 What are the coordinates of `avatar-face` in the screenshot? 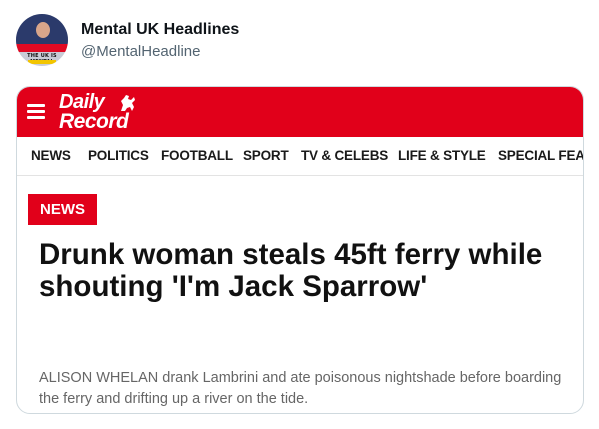 It's located at (43, 30).